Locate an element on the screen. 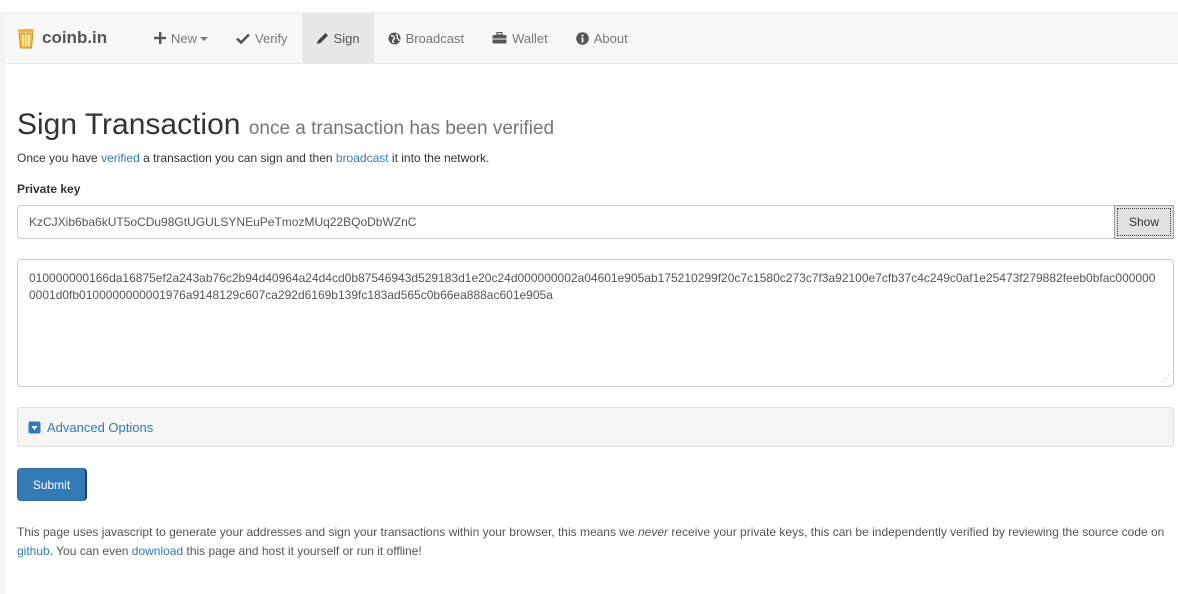 This screenshot has height=594, width=1178. info-icon is located at coordinates (582, 38).